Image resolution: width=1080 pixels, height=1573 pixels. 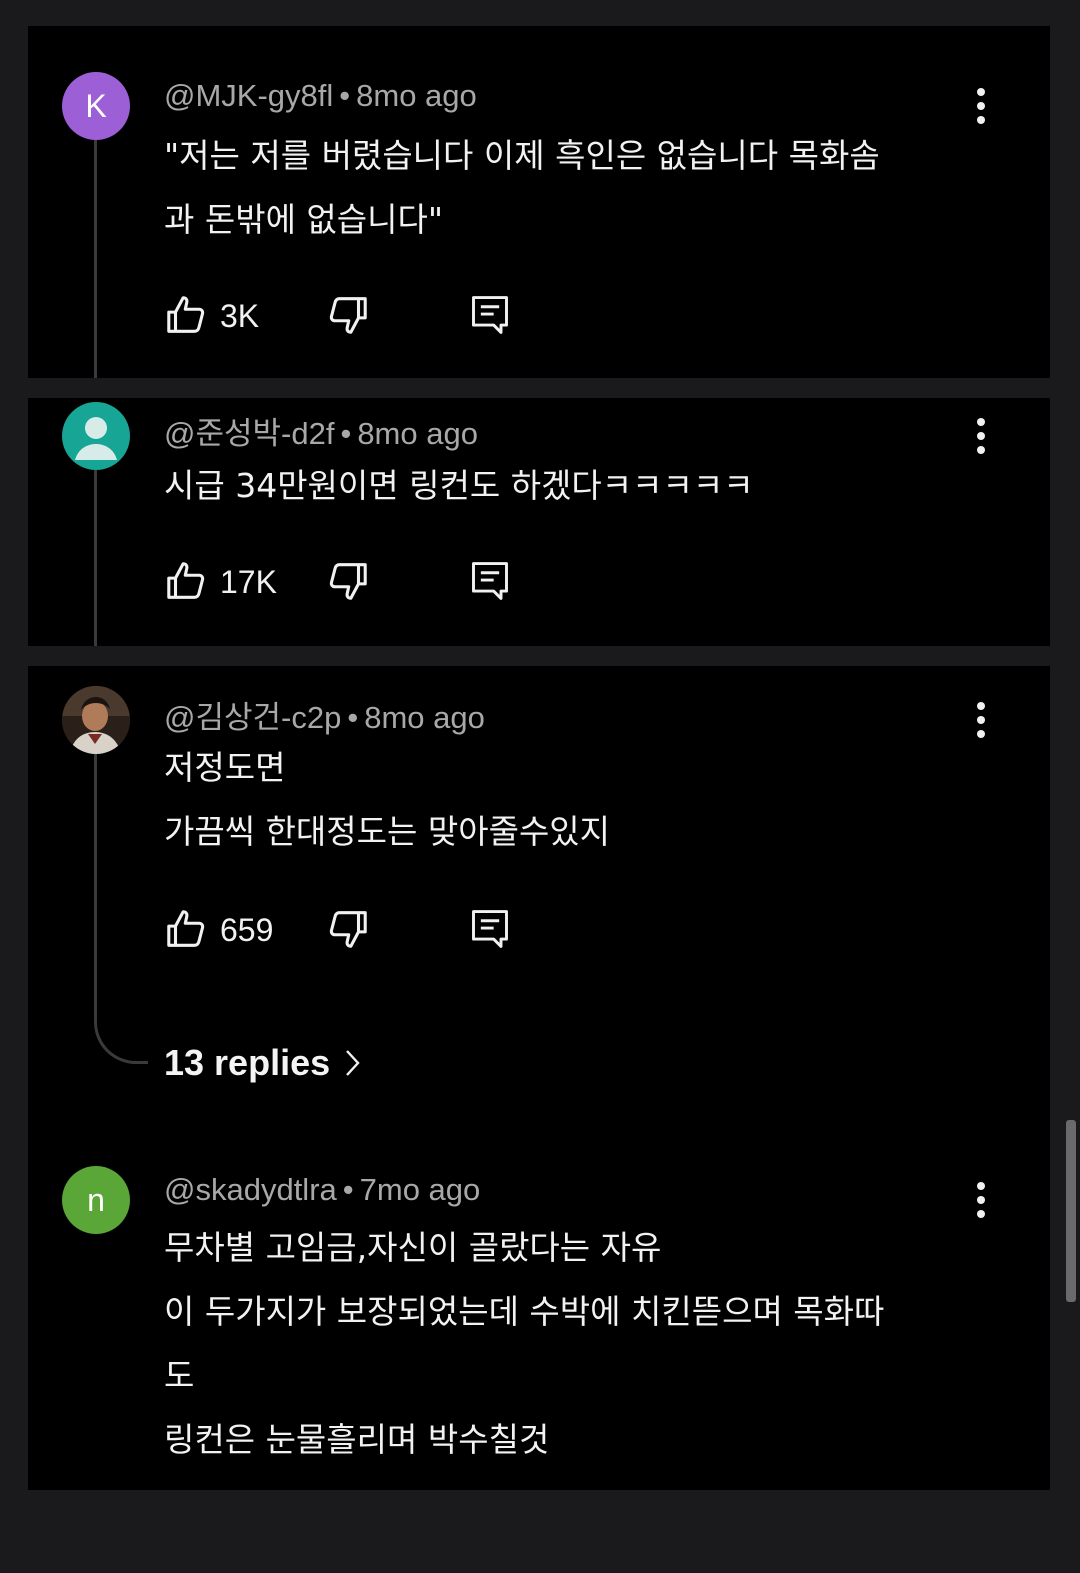 I want to click on user-photo-avatar, so click(x=96, y=720).